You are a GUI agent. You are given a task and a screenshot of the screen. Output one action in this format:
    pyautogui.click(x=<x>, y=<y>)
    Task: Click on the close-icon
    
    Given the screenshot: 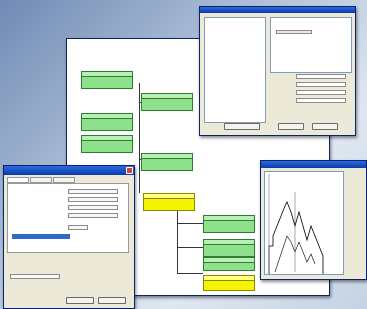 What is the action you would take?
    pyautogui.click(x=129, y=170)
    